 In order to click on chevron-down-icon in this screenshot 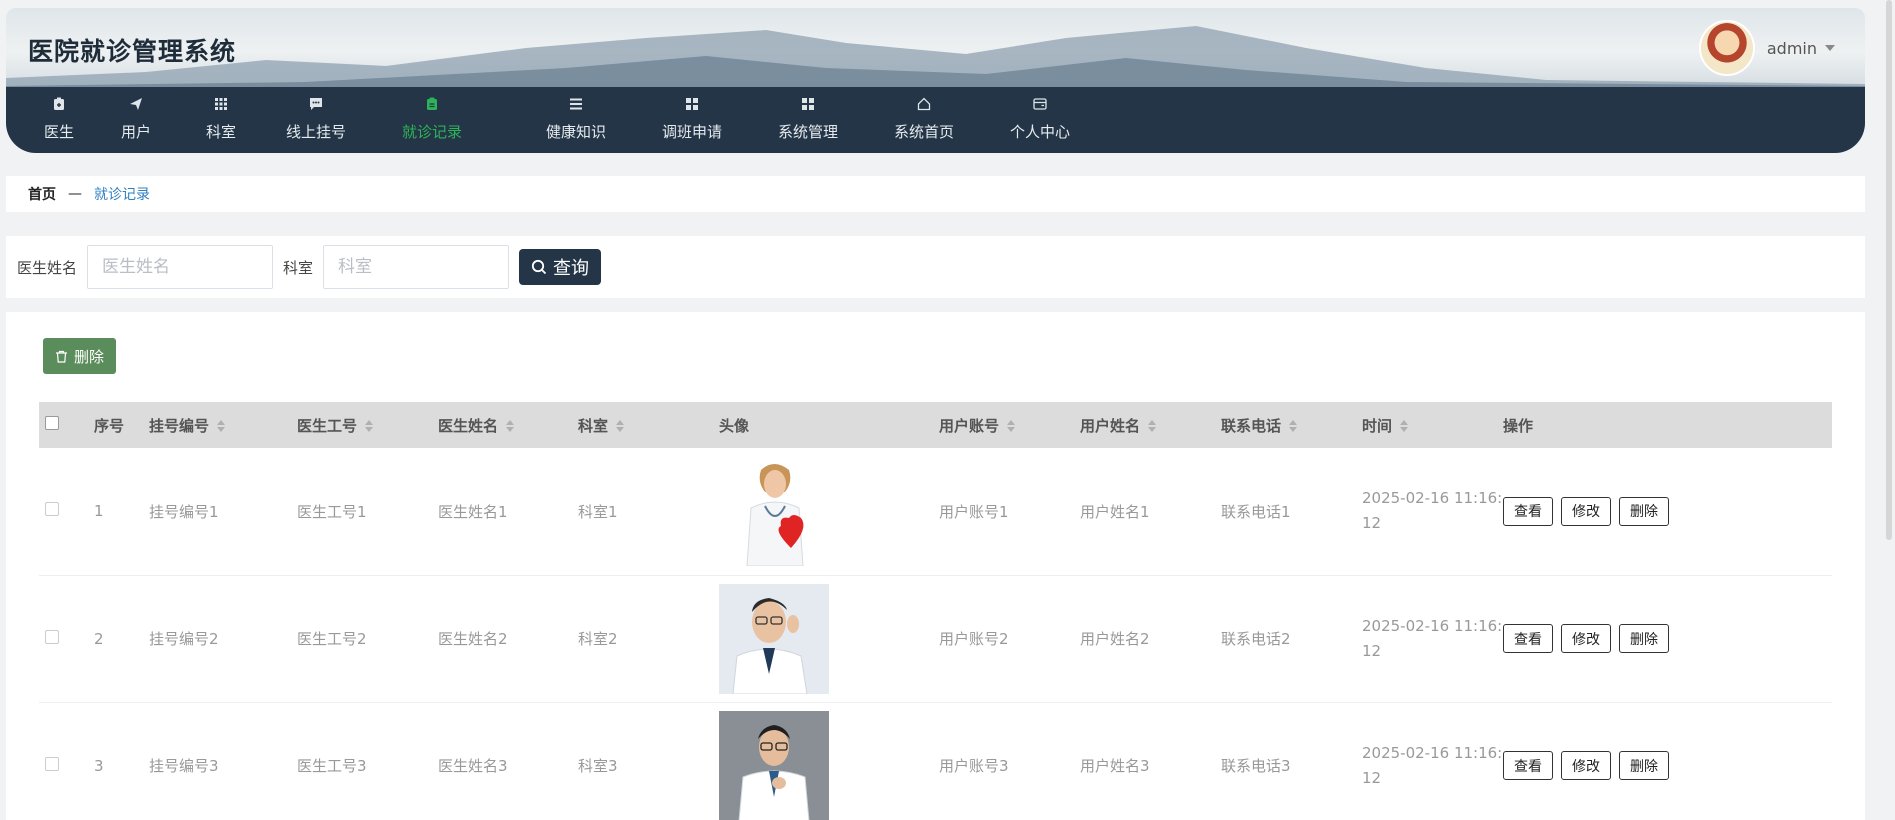, I will do `click(1830, 48)`.